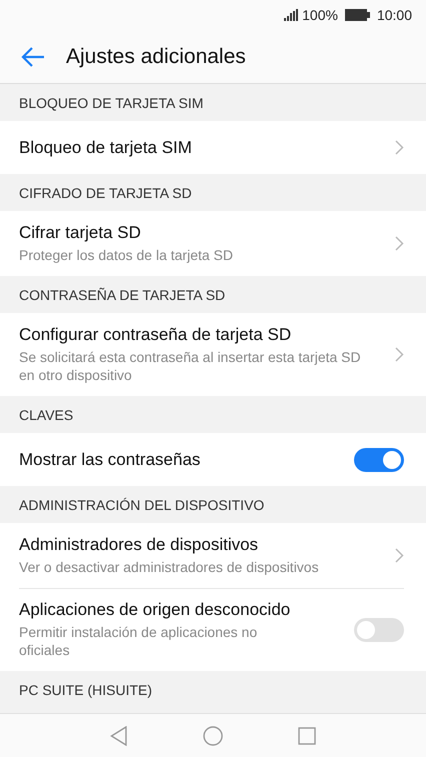 The width and height of the screenshot is (426, 757). I want to click on recent-apps-icon, so click(307, 735).